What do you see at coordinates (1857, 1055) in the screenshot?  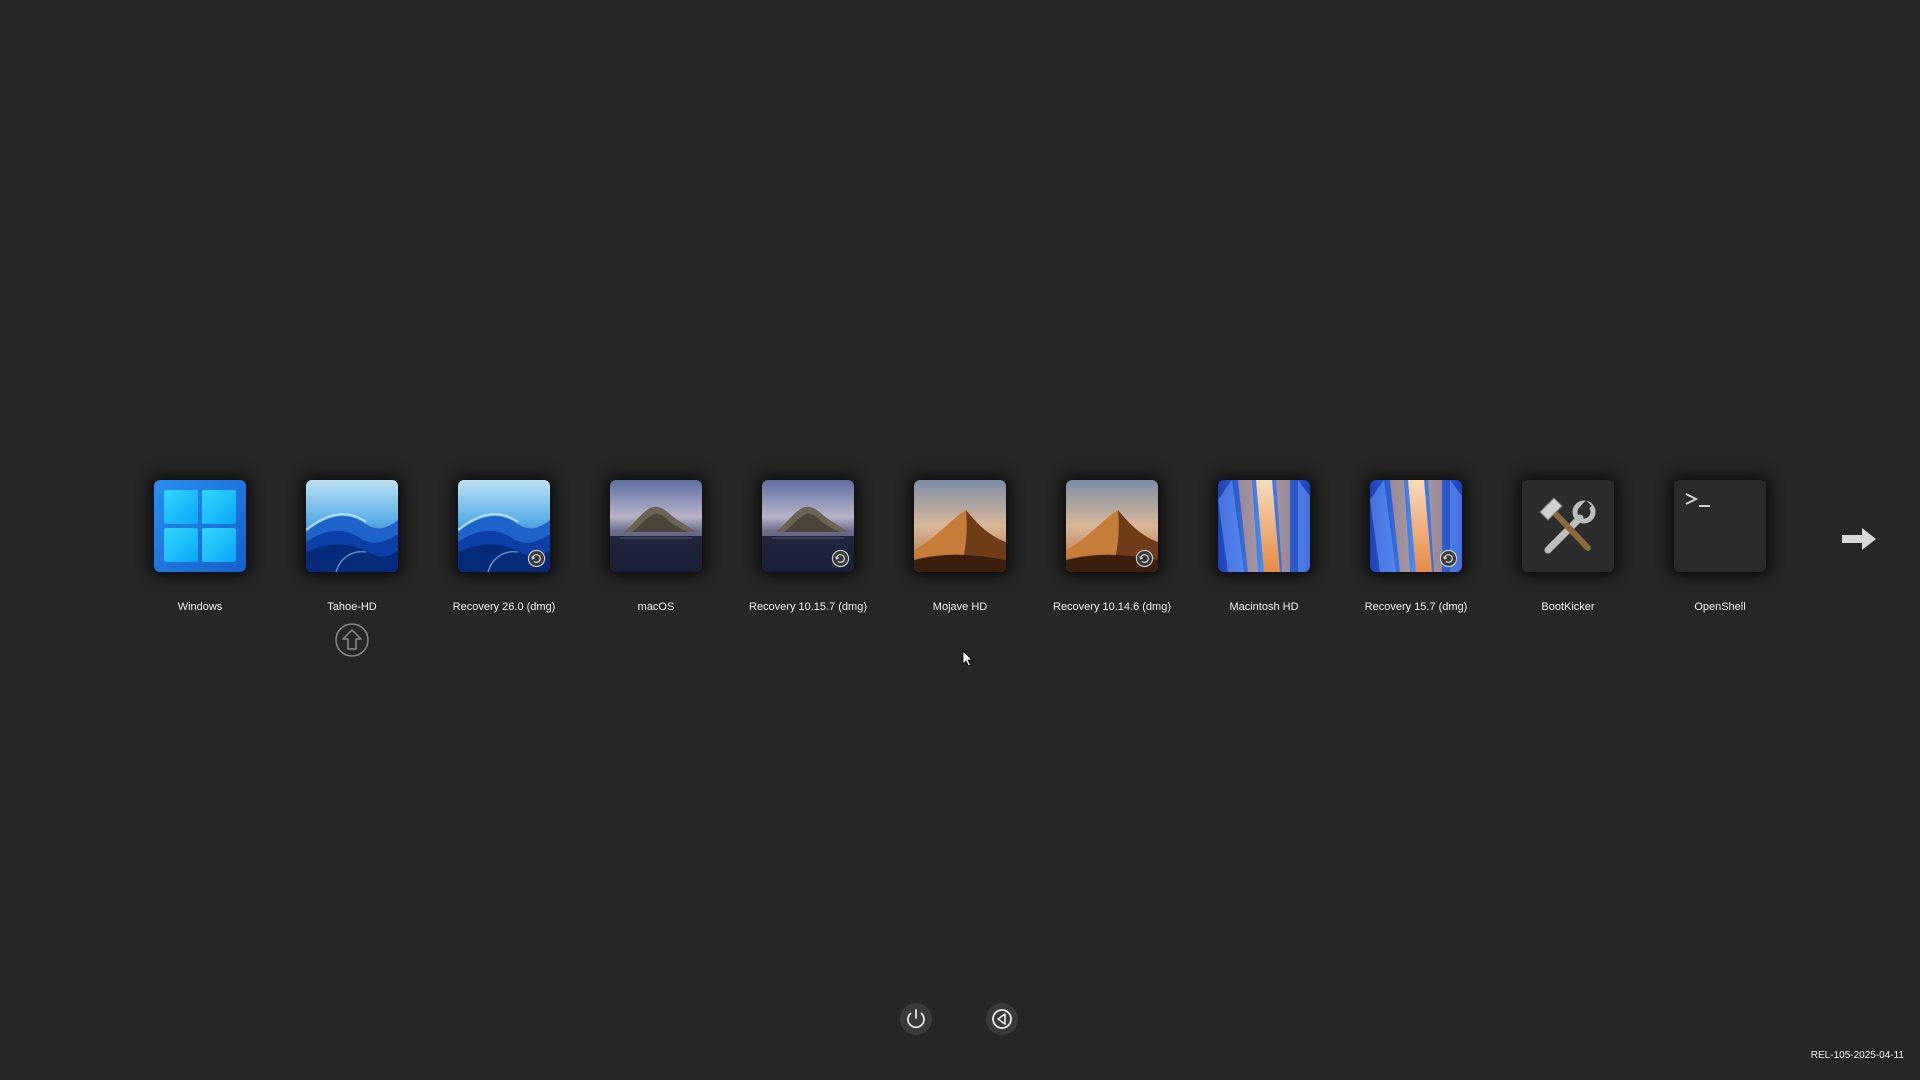 I see `version-label: REL-105-2025-04-11` at bounding box center [1857, 1055].